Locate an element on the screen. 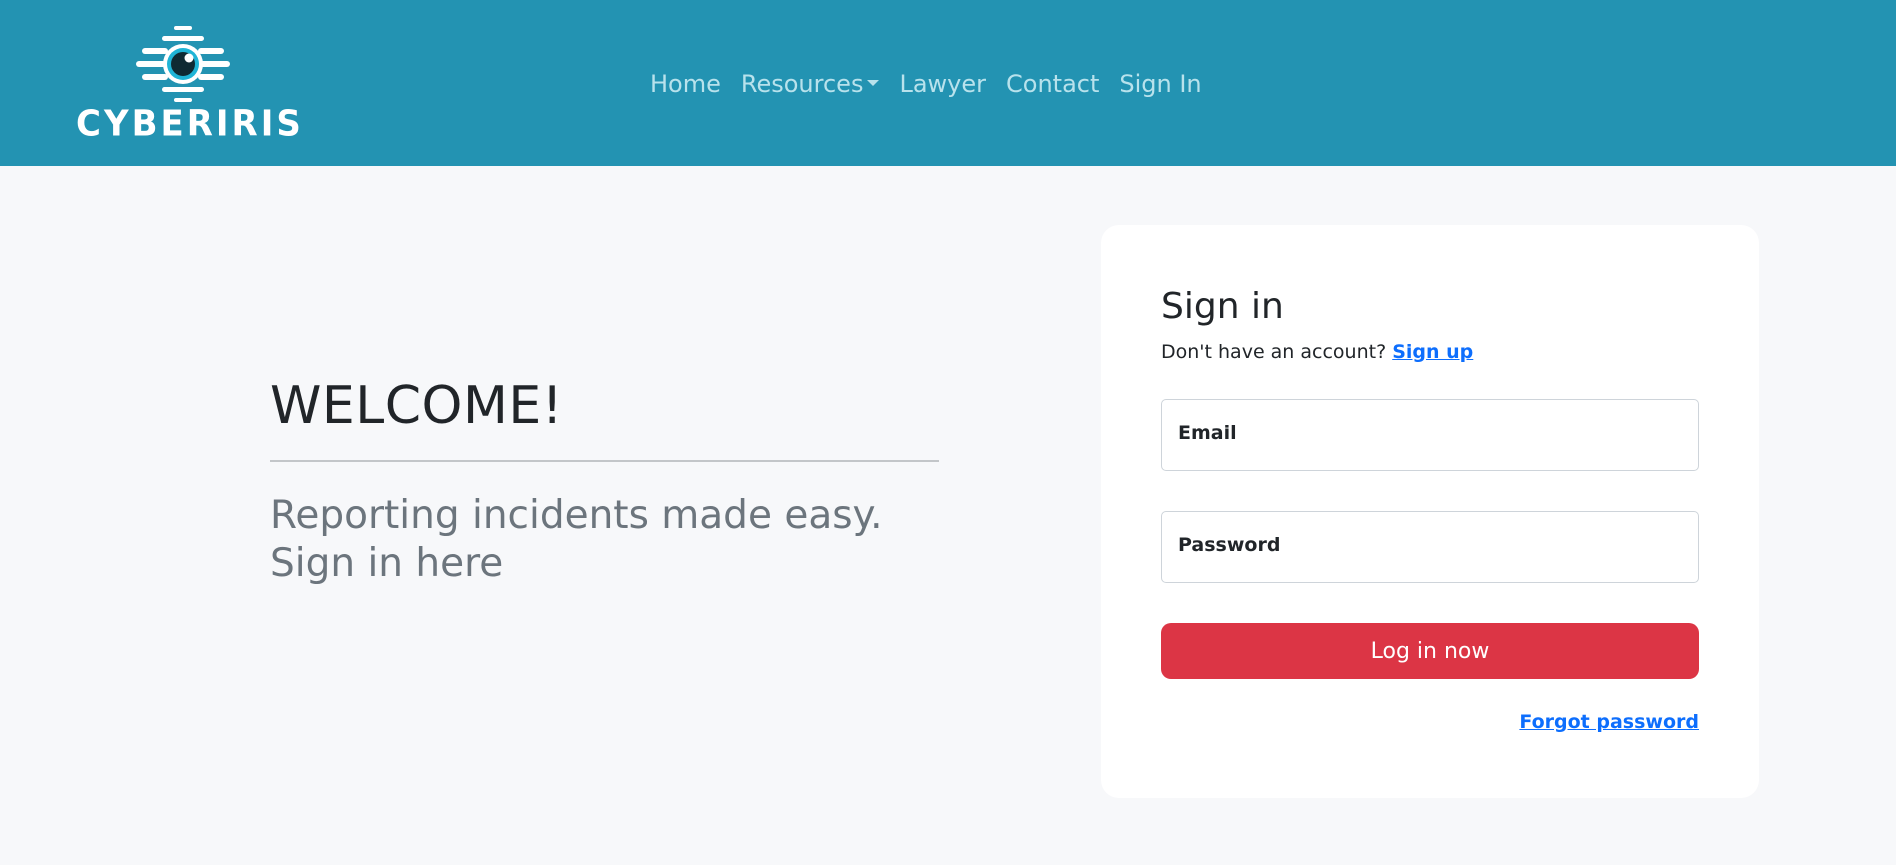 This screenshot has width=1896, height=865. signup-prompt: Don't have an account? Sign up is located at coordinates (1430, 352).